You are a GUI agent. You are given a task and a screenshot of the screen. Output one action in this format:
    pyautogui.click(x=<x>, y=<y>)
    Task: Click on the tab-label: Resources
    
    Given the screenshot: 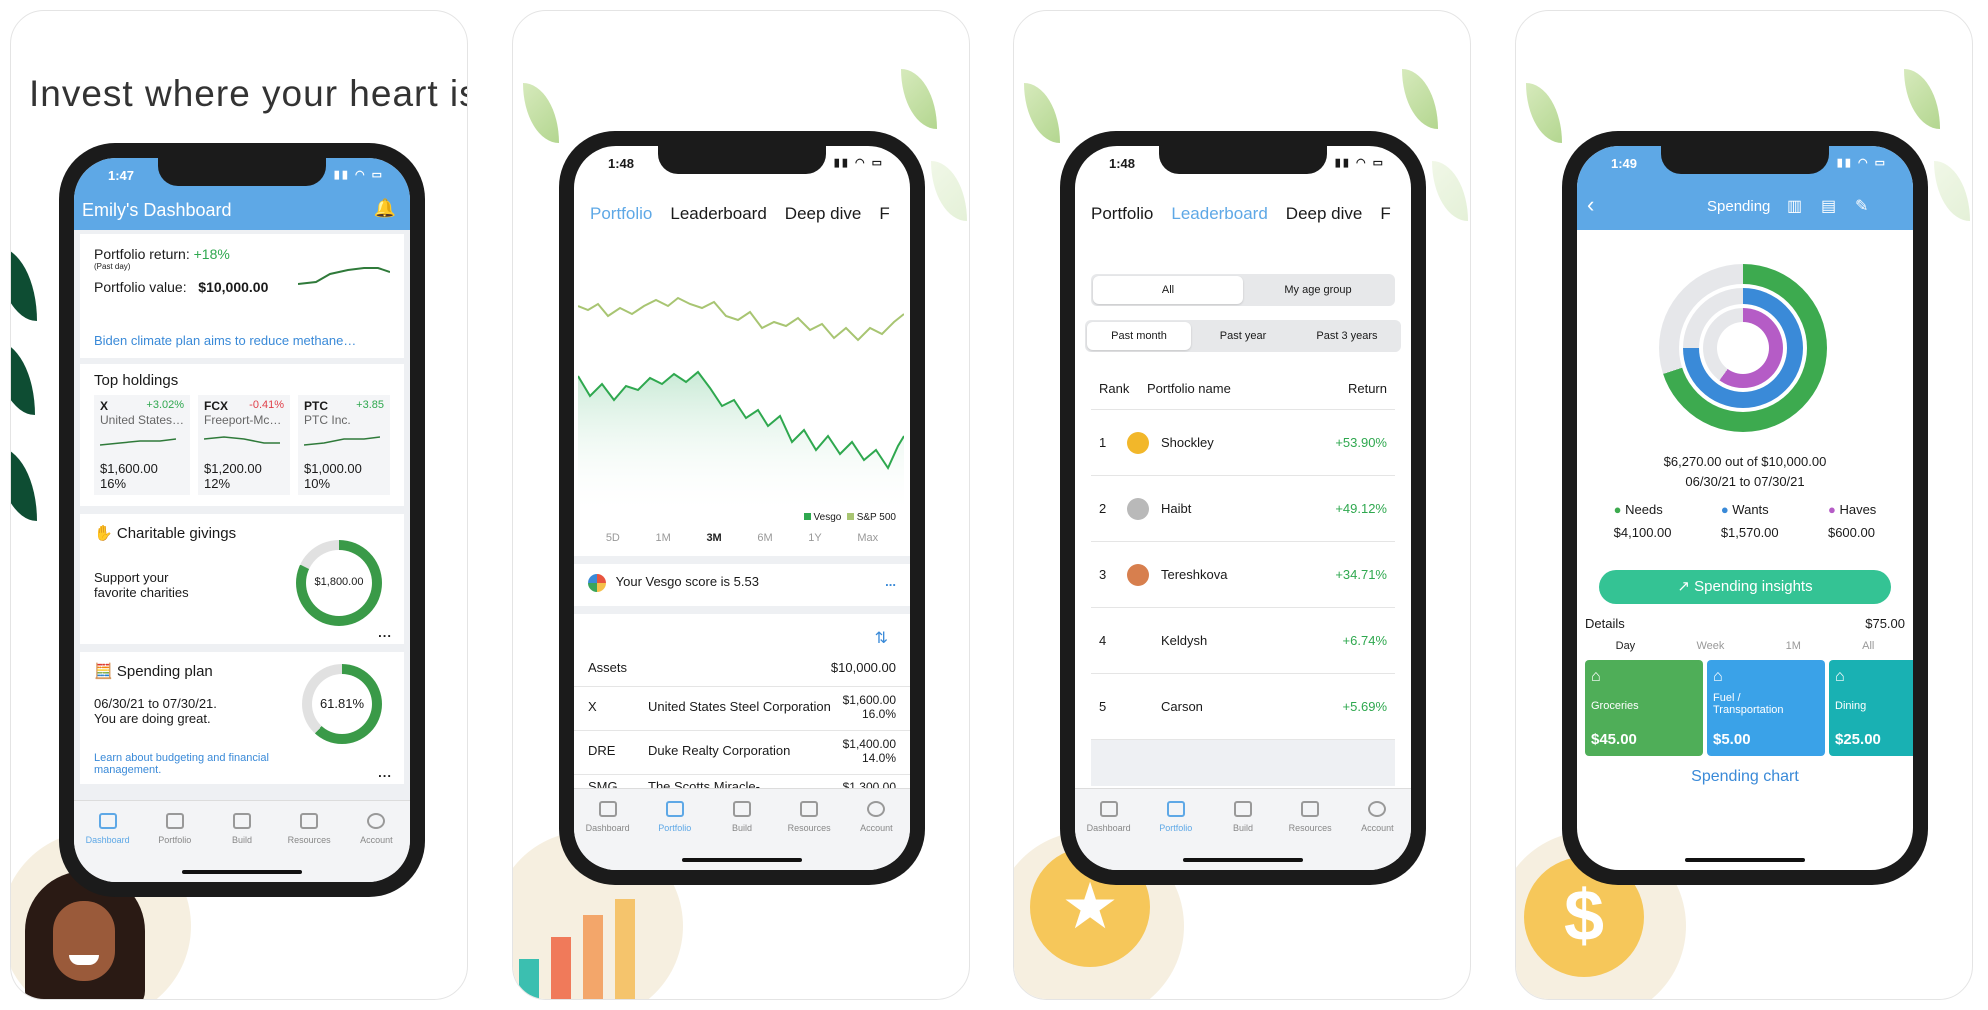 What is the action you would take?
    pyautogui.click(x=809, y=828)
    